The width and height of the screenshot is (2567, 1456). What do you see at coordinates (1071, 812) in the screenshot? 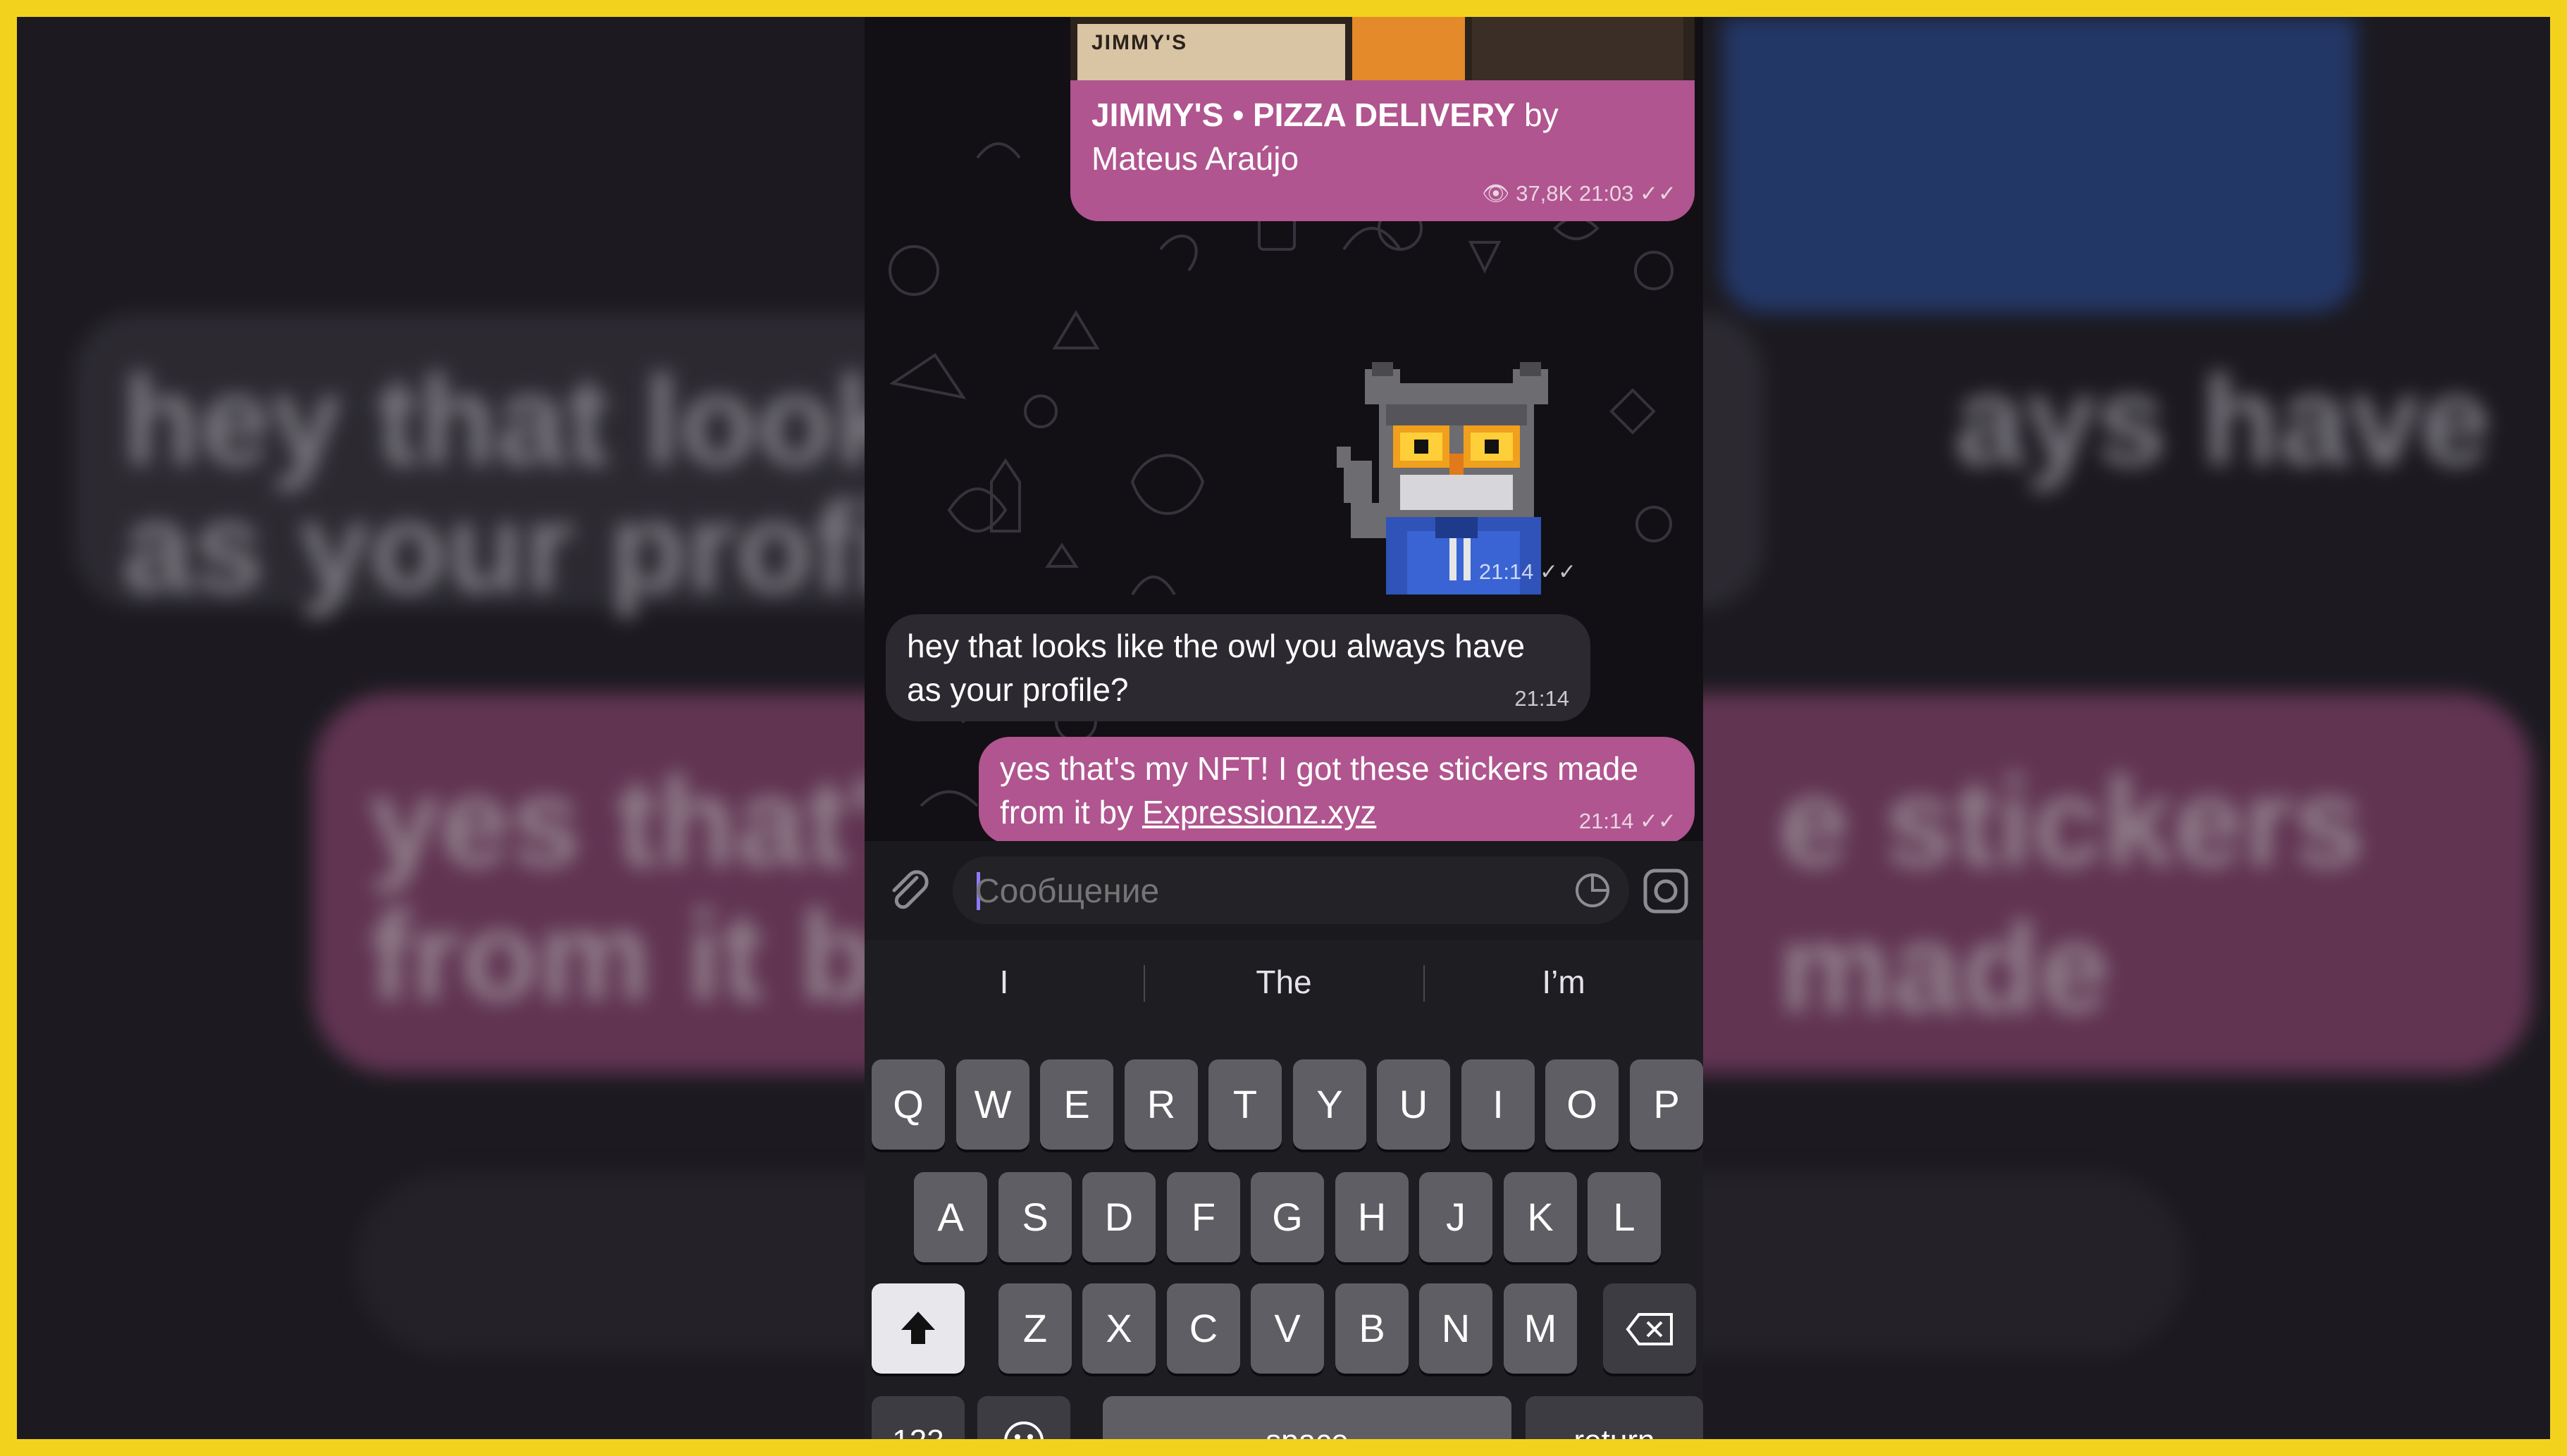
I see `outgoing-line2-prefix: from it by` at bounding box center [1071, 812].